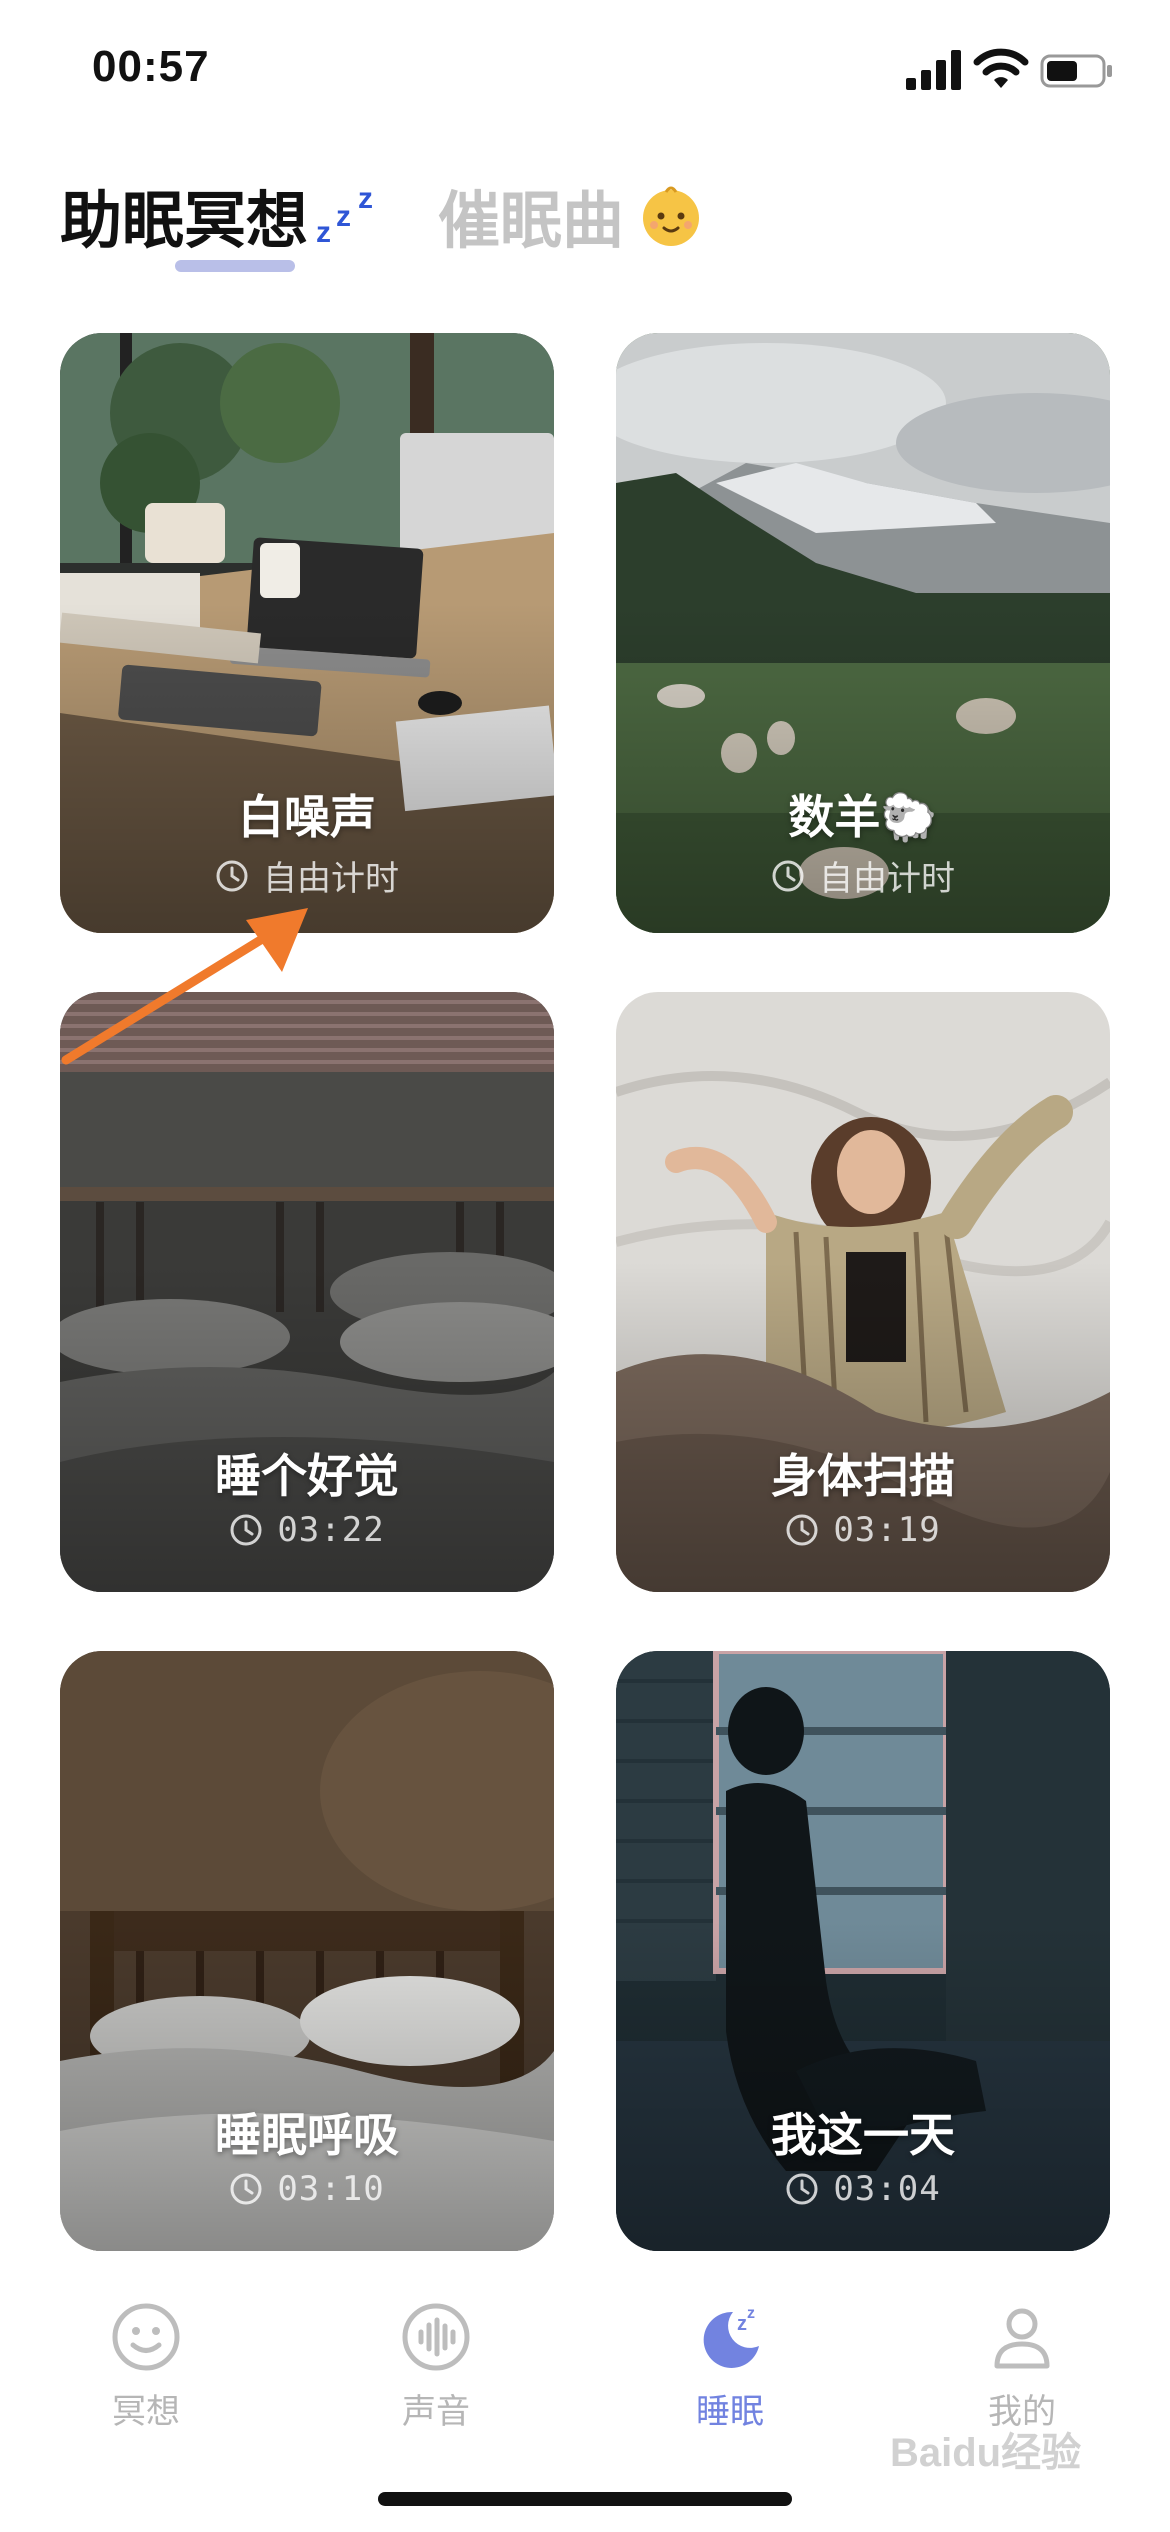  Describe the element at coordinates (307, 633) in the screenshot. I see `card-white-noise: 白噪声 自由计时` at that location.